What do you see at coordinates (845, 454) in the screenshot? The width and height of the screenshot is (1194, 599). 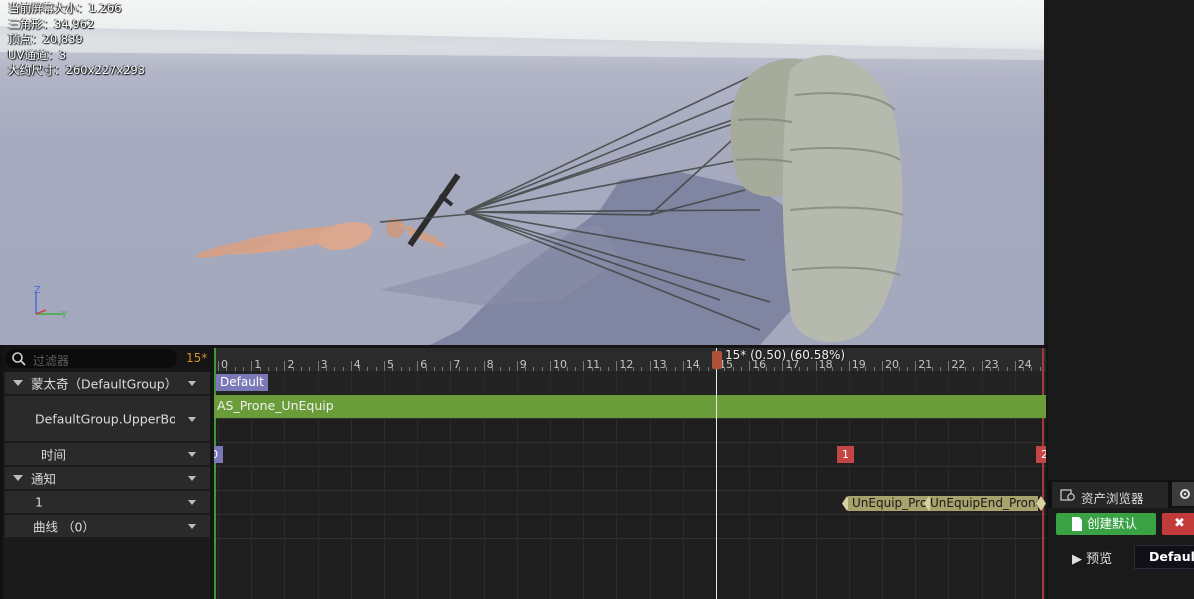 I see `section-marker-1: 1` at bounding box center [845, 454].